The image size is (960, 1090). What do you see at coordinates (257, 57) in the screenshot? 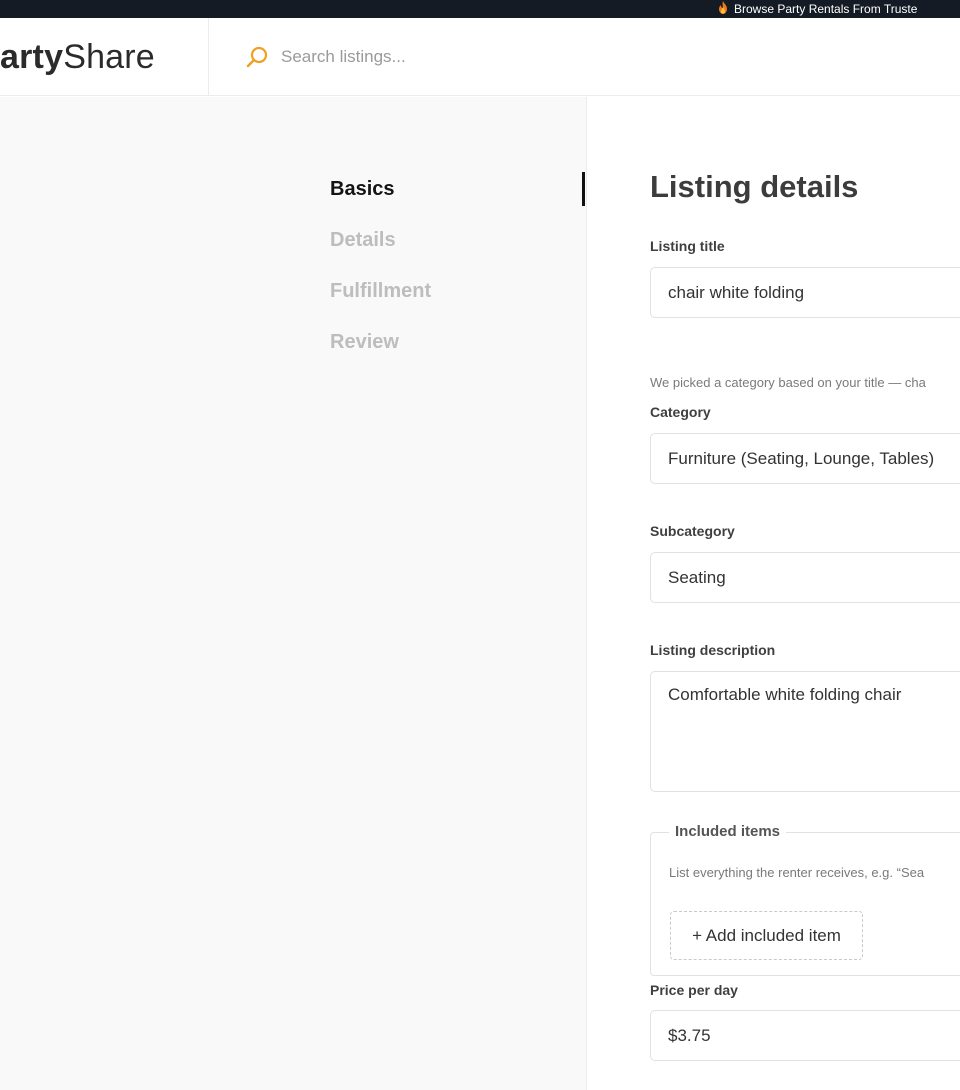
I see `search-icon` at bounding box center [257, 57].